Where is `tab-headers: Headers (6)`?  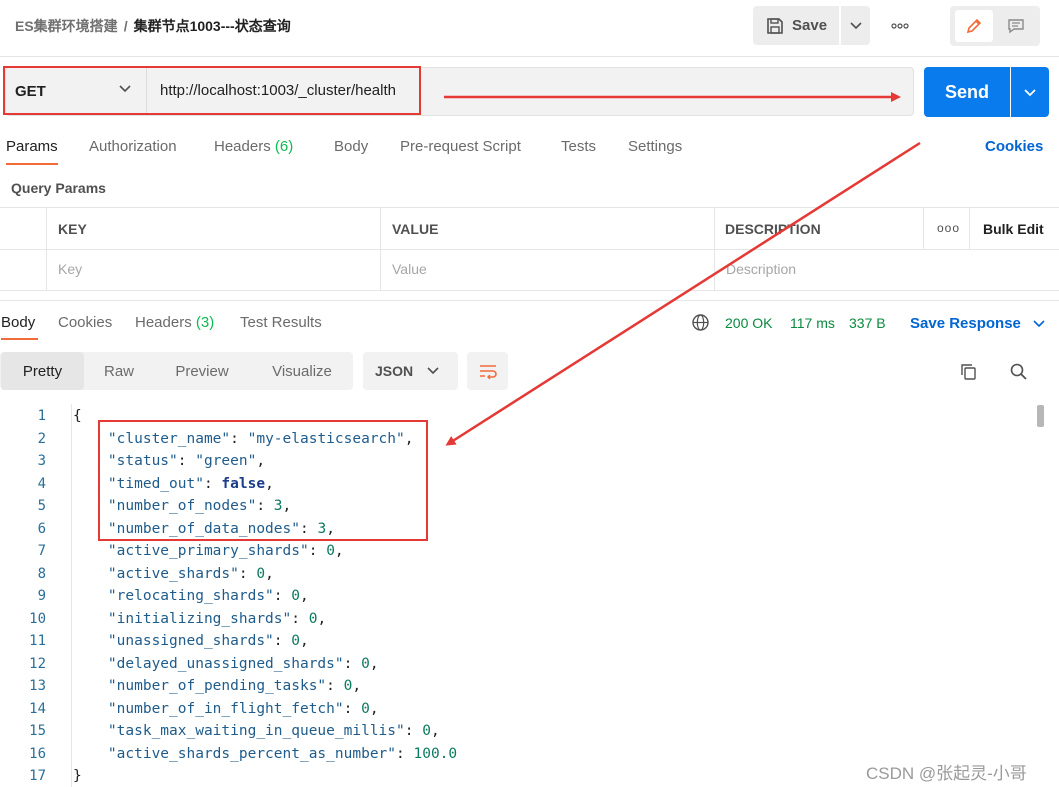 tab-headers: Headers (6) is located at coordinates (253, 146).